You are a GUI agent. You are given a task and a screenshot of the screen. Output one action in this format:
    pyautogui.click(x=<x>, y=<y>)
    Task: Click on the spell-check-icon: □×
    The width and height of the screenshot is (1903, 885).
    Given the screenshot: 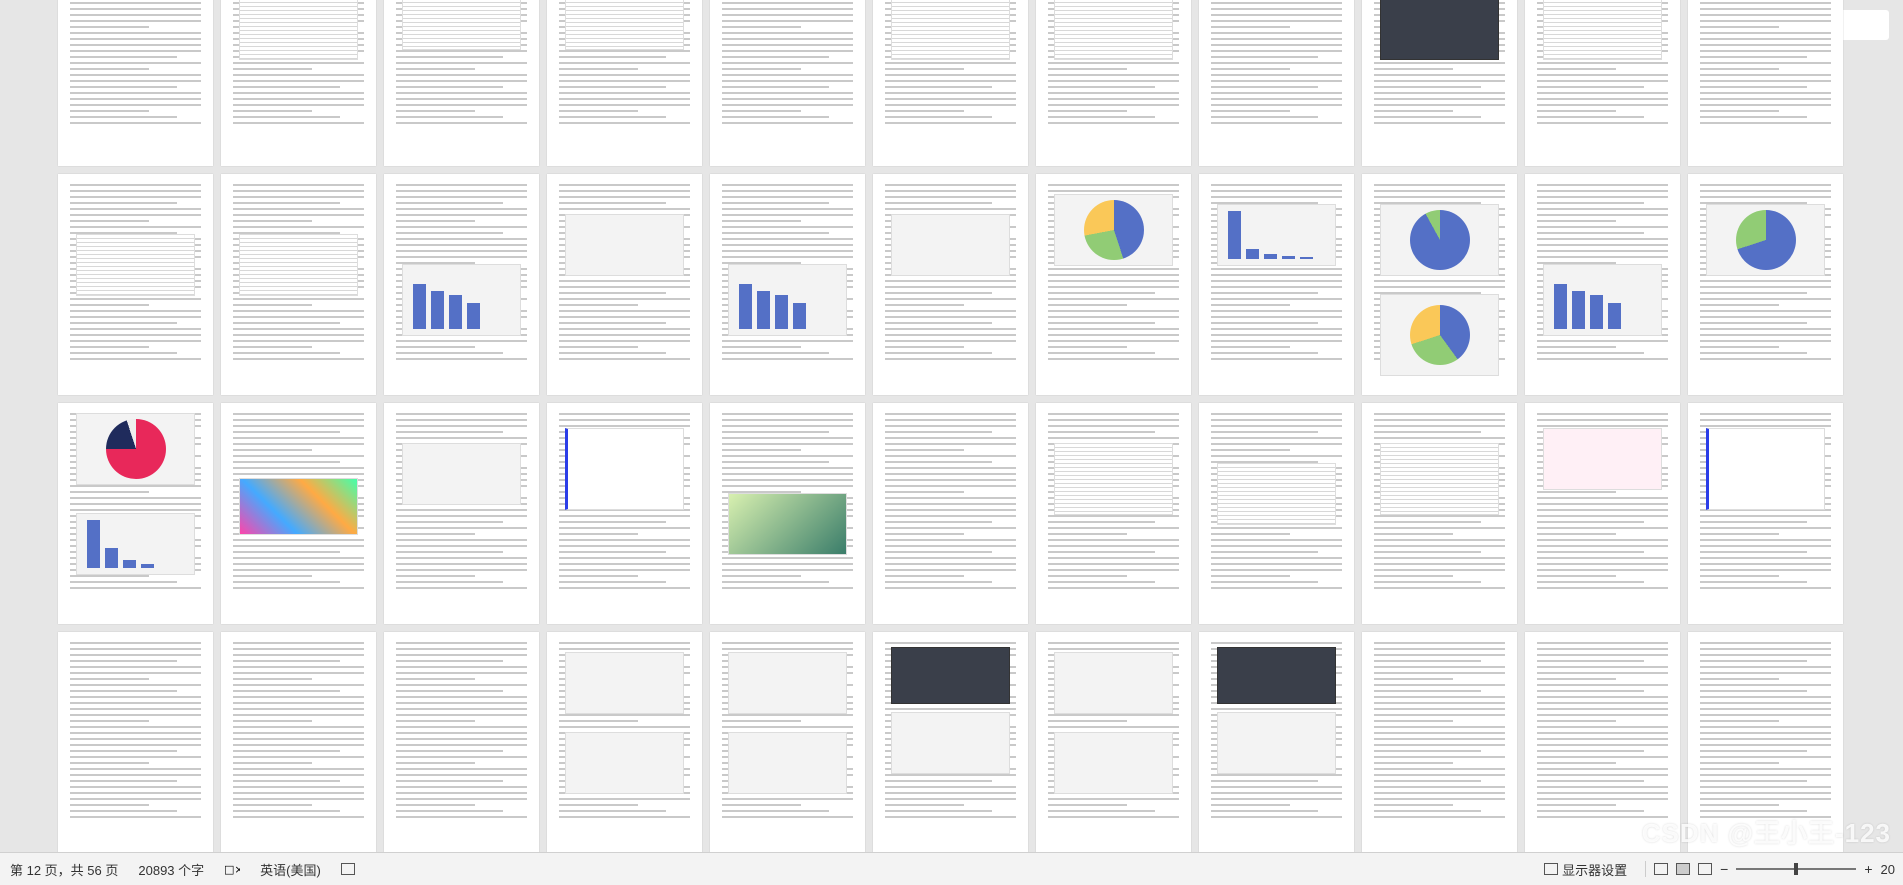 What is the action you would take?
    pyautogui.click(x=232, y=869)
    